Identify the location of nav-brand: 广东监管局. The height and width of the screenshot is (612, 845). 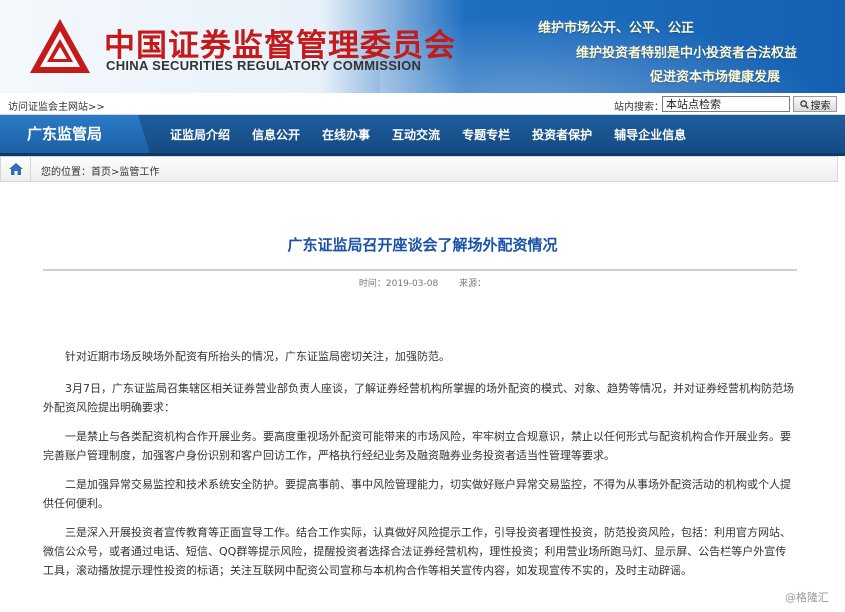
(75, 134).